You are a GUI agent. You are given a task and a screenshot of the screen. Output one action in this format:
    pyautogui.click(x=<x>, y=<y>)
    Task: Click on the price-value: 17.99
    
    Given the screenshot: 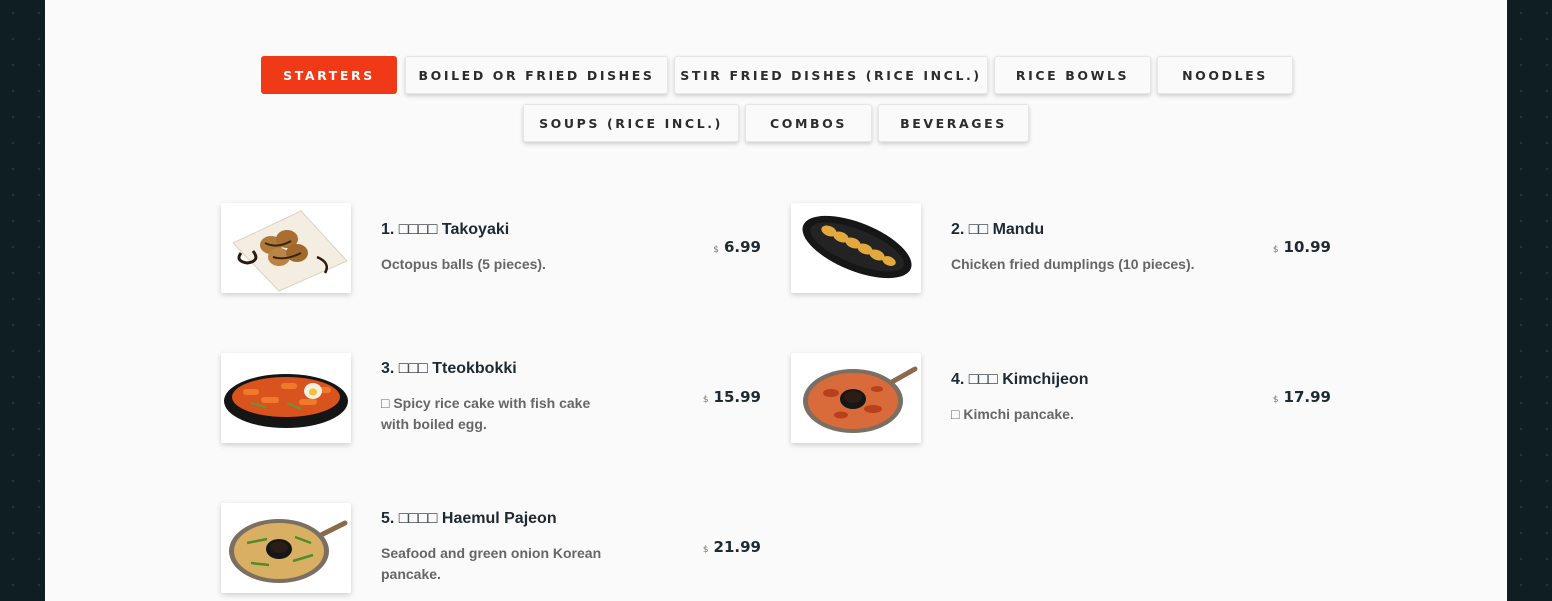 What is the action you would take?
    pyautogui.click(x=1307, y=397)
    